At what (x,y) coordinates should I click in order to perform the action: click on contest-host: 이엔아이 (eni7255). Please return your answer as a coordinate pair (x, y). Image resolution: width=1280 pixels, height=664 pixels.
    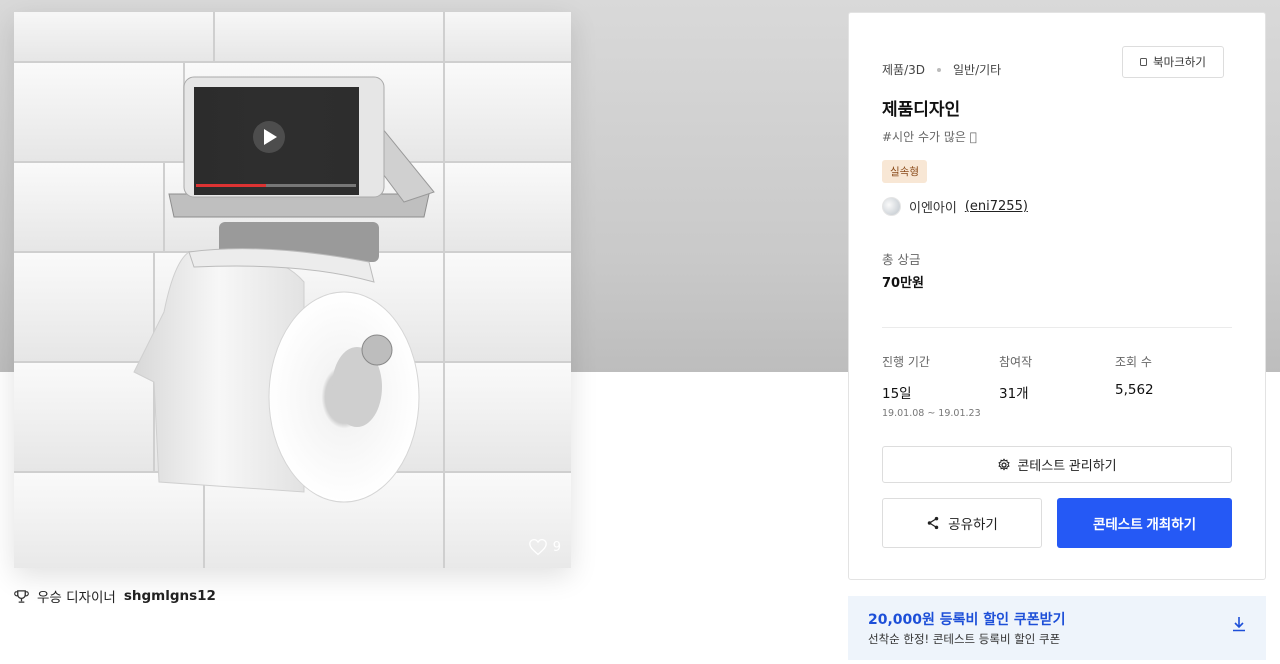
    Looking at the image, I should click on (955, 206).